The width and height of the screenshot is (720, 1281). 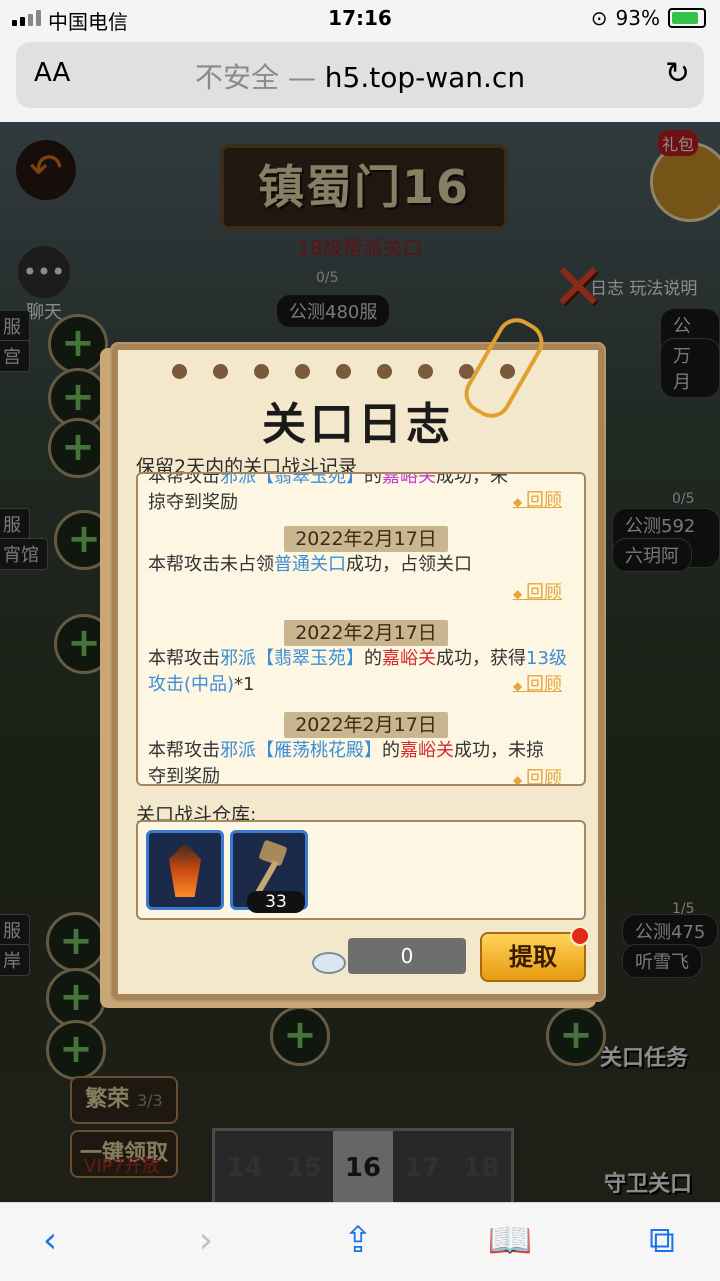 I want to click on browser-toolbar: ‹ › ⇪ 📖 ⧉, so click(x=360, y=1241).